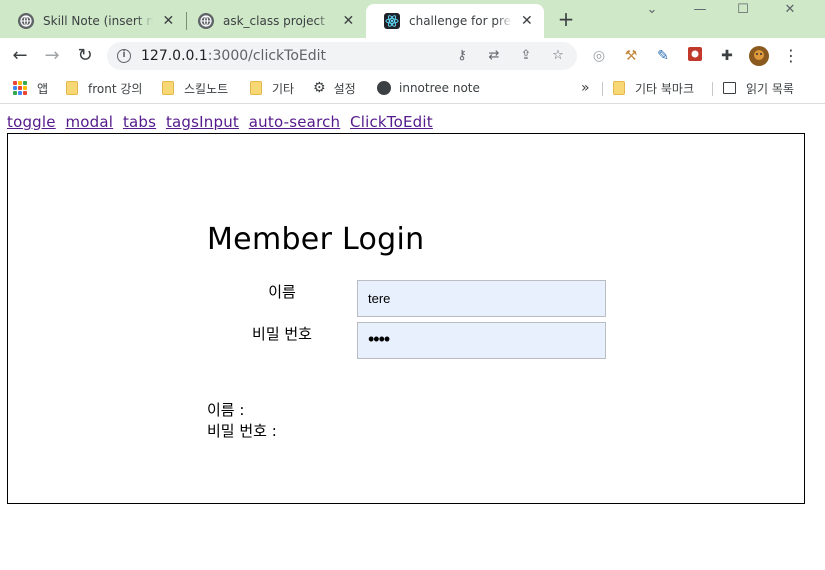 Image resolution: width=825 pixels, height=570 pixels. Describe the element at coordinates (462, 56) in the screenshot. I see `key-icon: ⚷` at that location.